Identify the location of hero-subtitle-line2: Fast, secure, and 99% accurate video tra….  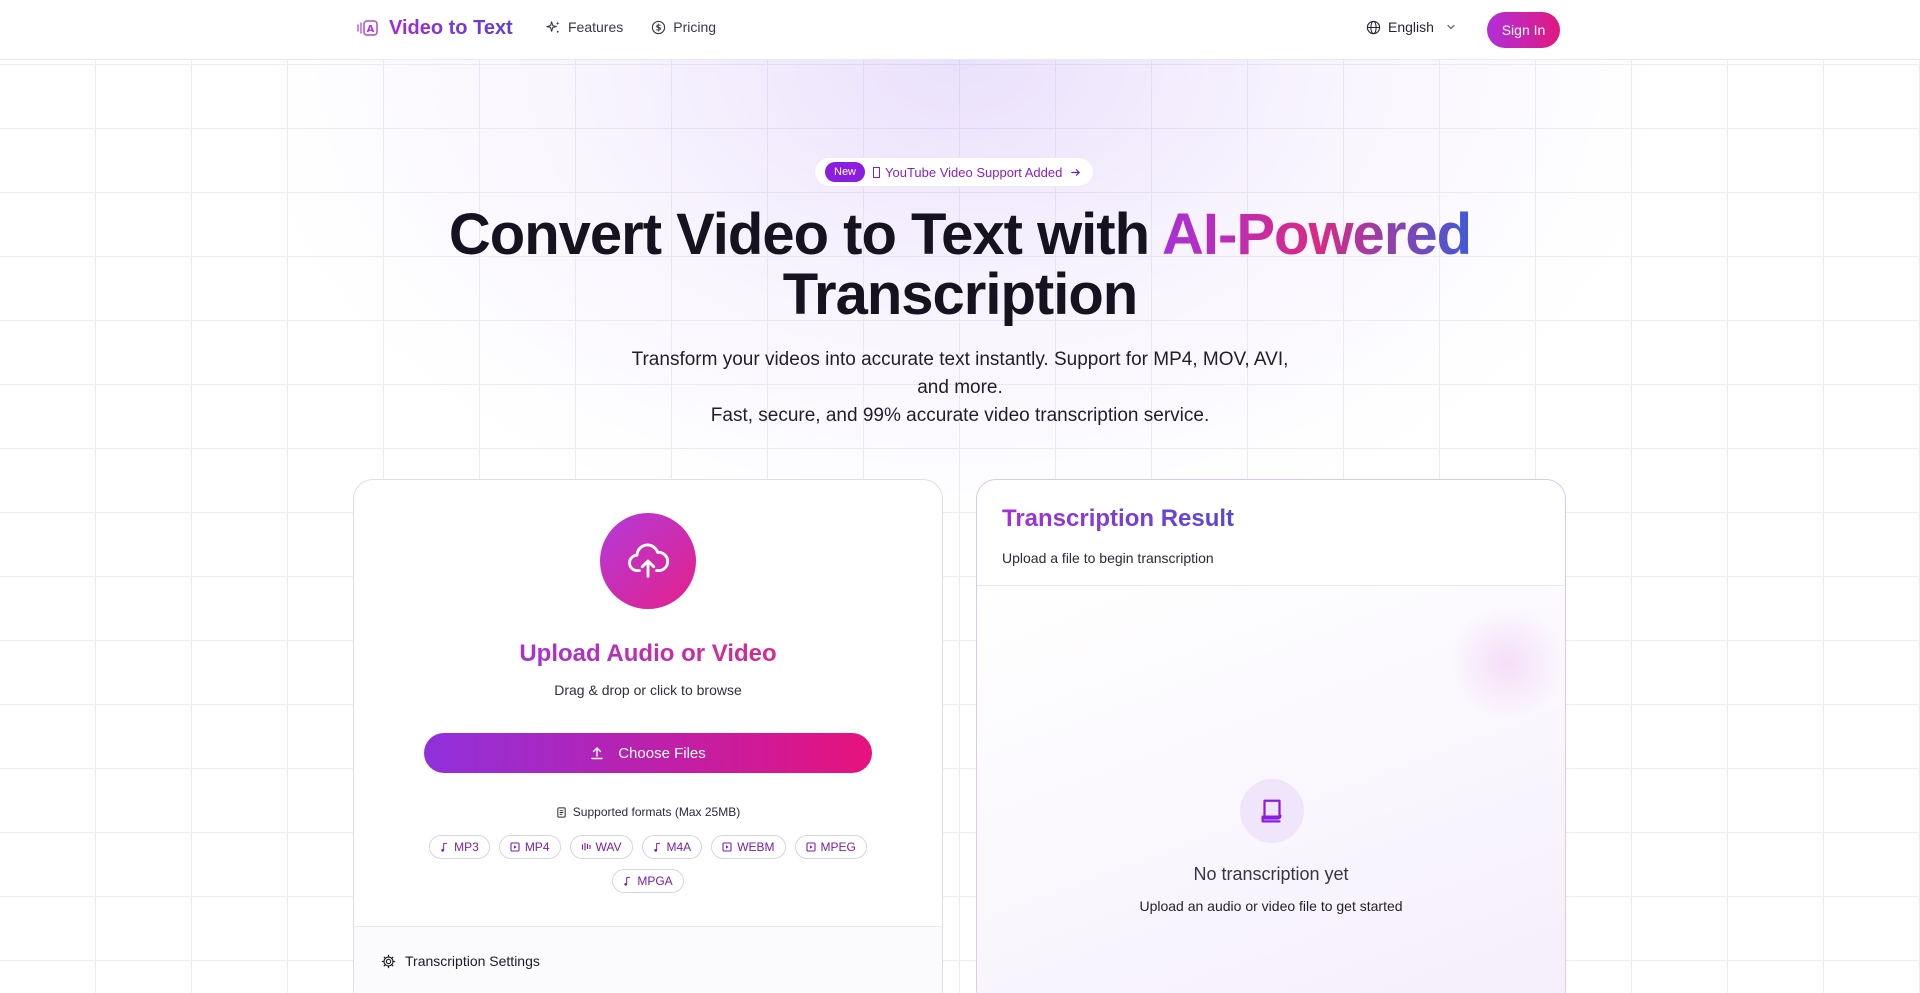
(960, 415).